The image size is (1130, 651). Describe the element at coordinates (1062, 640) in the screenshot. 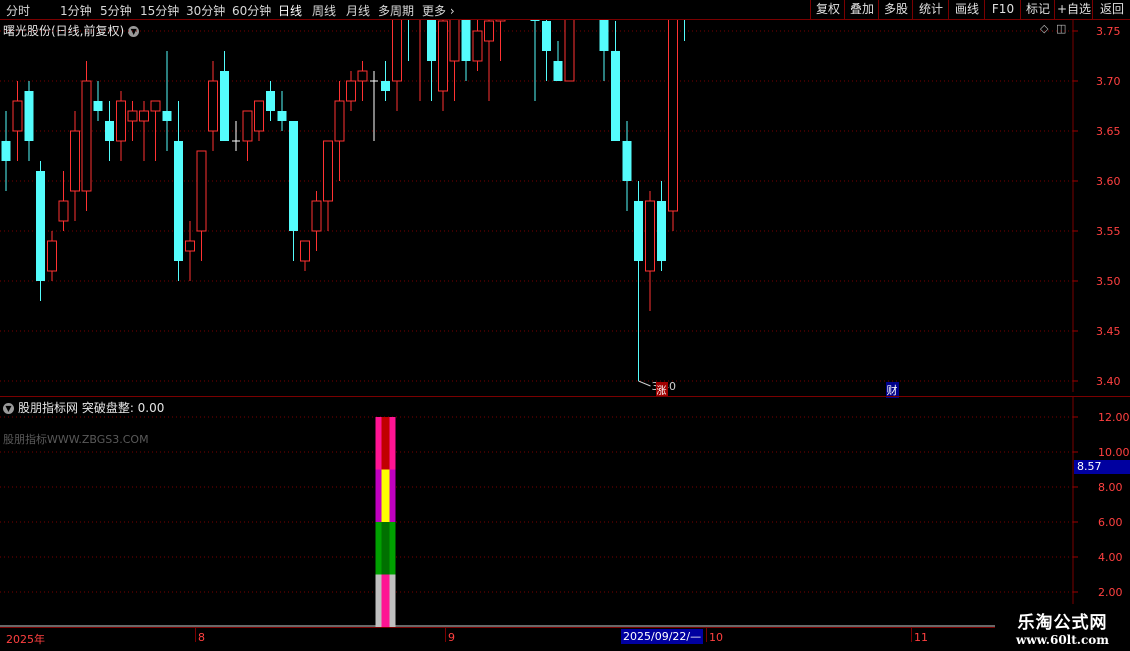

I see `brand-url: www.60lt.com` at that location.